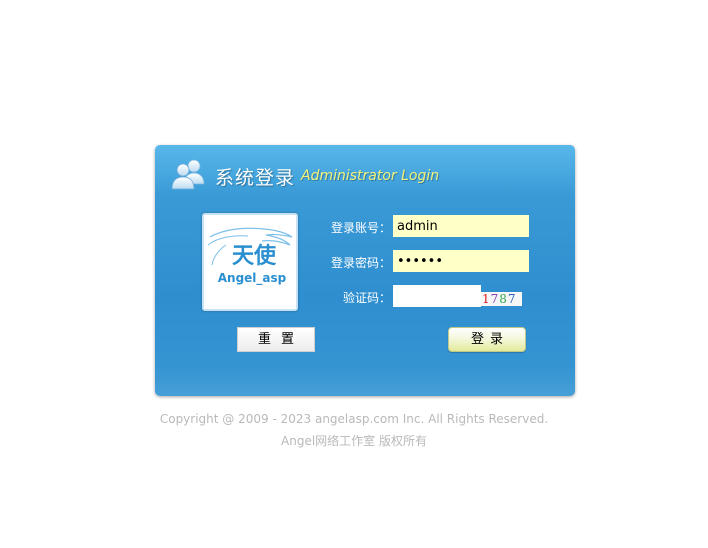 The height and width of the screenshot is (548, 708). I want to click on password-label: 登录密码：, so click(360, 263).